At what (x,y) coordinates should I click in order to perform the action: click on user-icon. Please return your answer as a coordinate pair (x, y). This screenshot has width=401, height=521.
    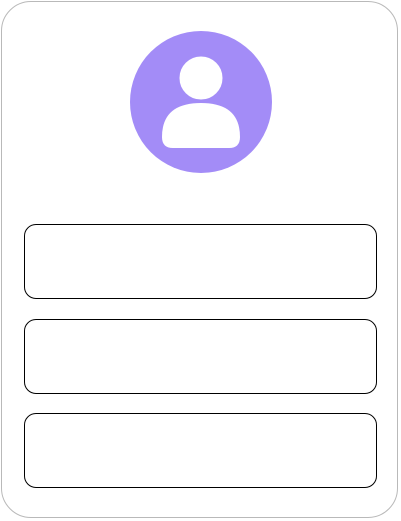
    Looking at the image, I should click on (201, 100).